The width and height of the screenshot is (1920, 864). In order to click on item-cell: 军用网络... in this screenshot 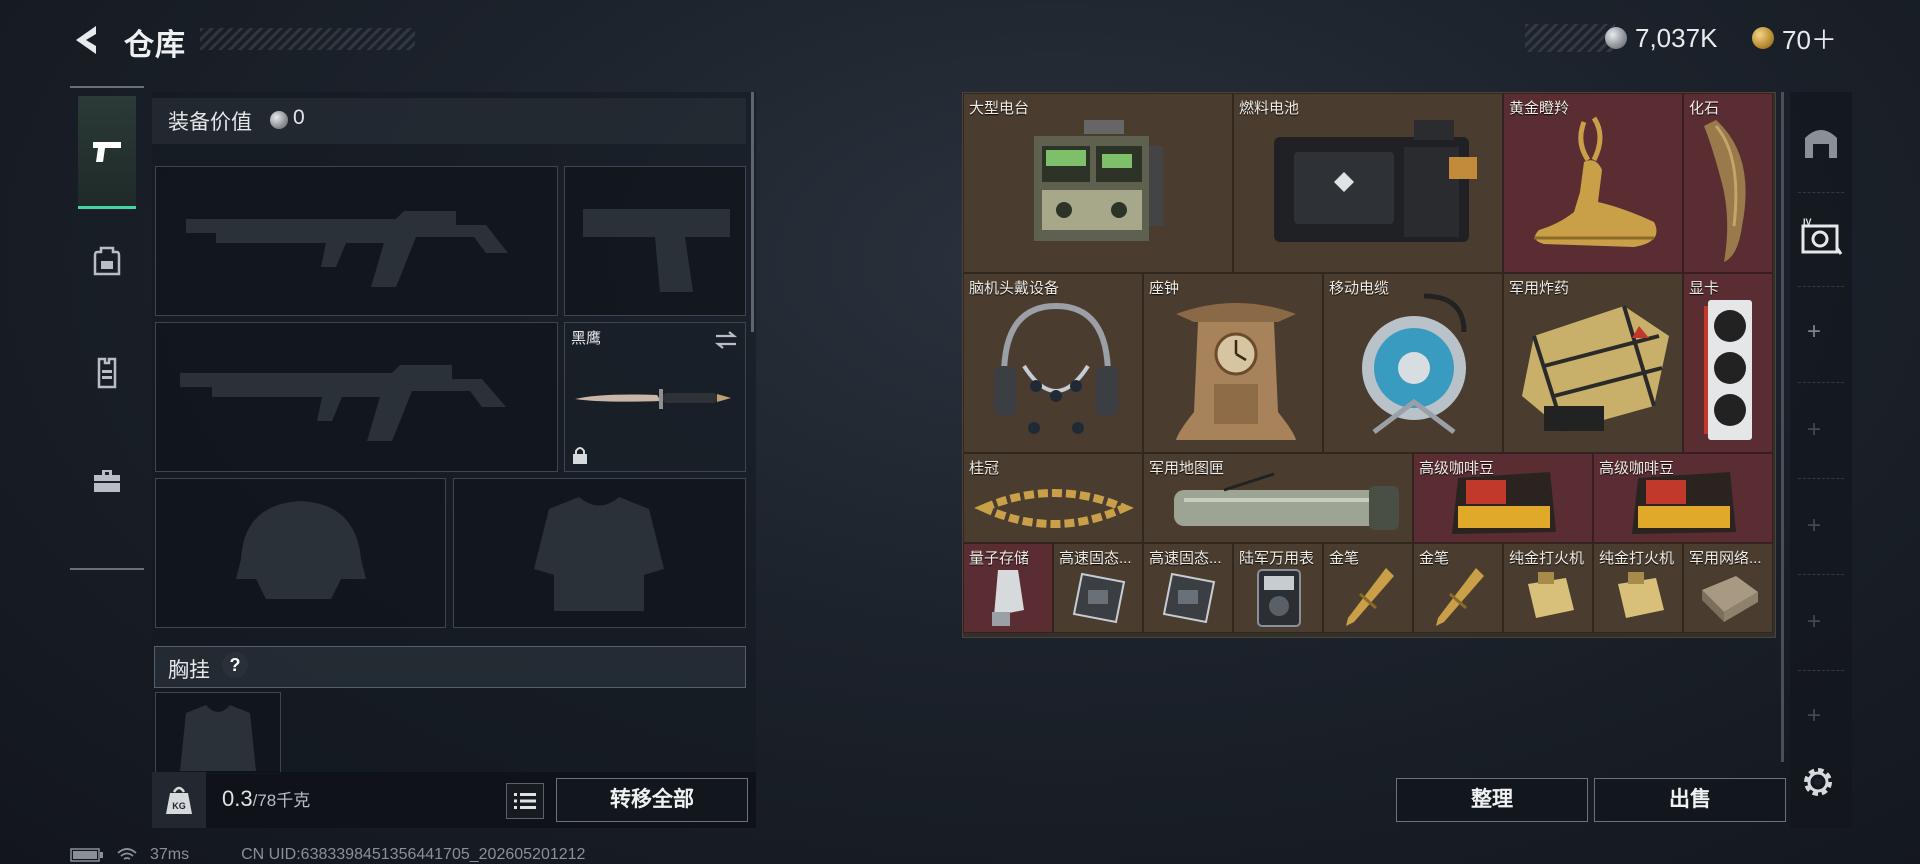, I will do `click(1728, 588)`.